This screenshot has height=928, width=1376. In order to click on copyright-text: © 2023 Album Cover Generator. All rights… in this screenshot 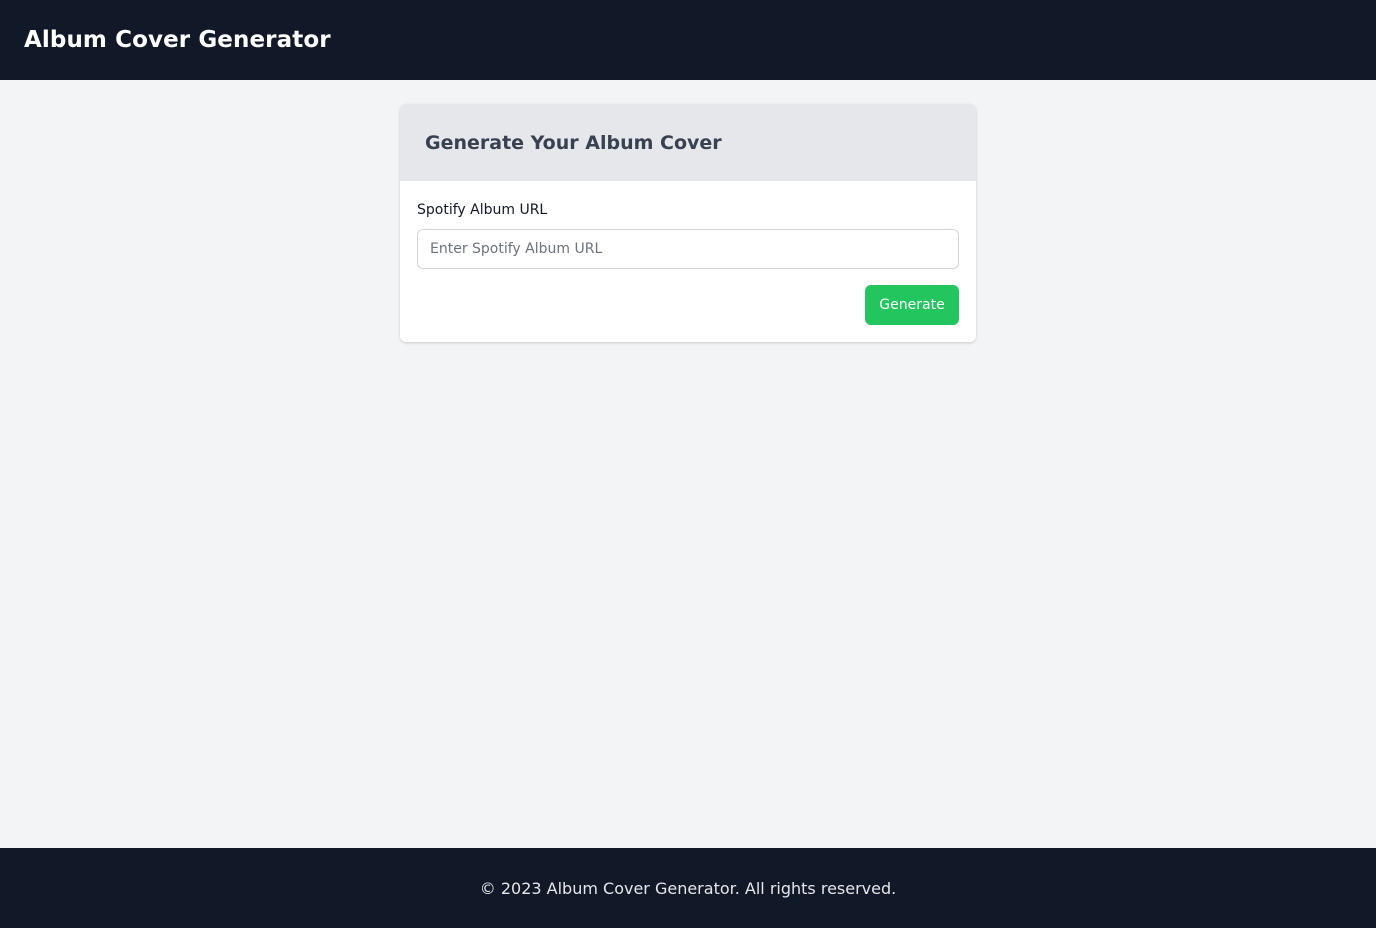, I will do `click(688, 888)`.